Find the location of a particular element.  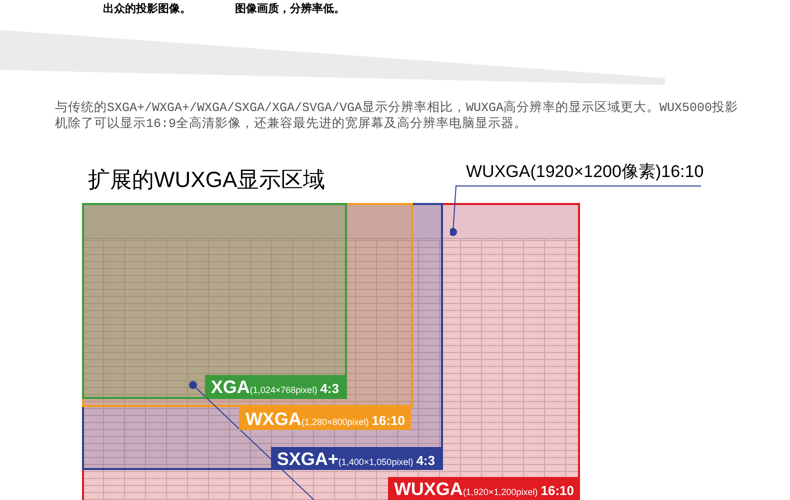

caption-text: 图像画质，分辨率低。 is located at coordinates (290, 9).